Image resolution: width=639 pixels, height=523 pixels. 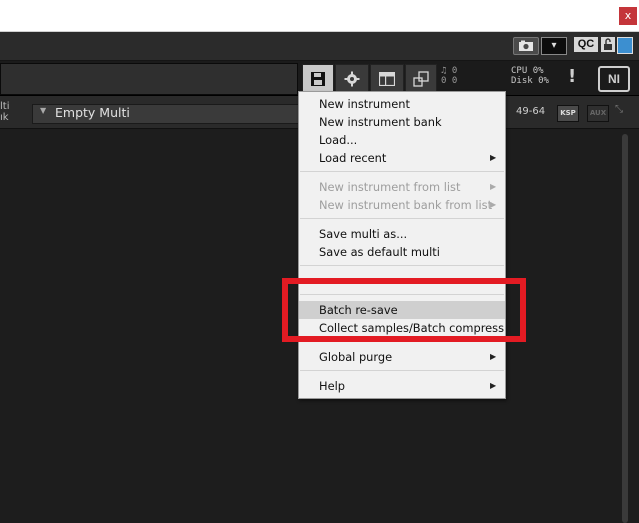 I want to click on camera-icon, so click(x=526, y=46).